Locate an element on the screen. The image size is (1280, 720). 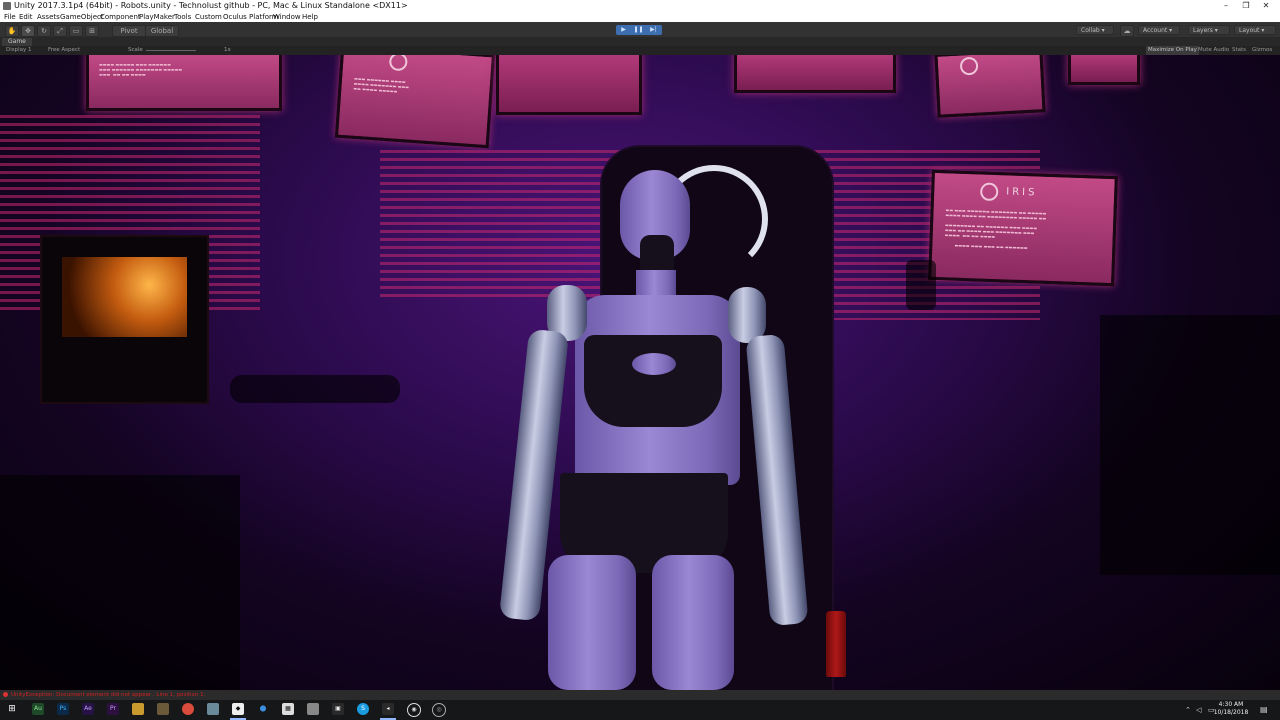
maximize-on-play-toggle: Maximize On Play is located at coordinates (1172, 50).